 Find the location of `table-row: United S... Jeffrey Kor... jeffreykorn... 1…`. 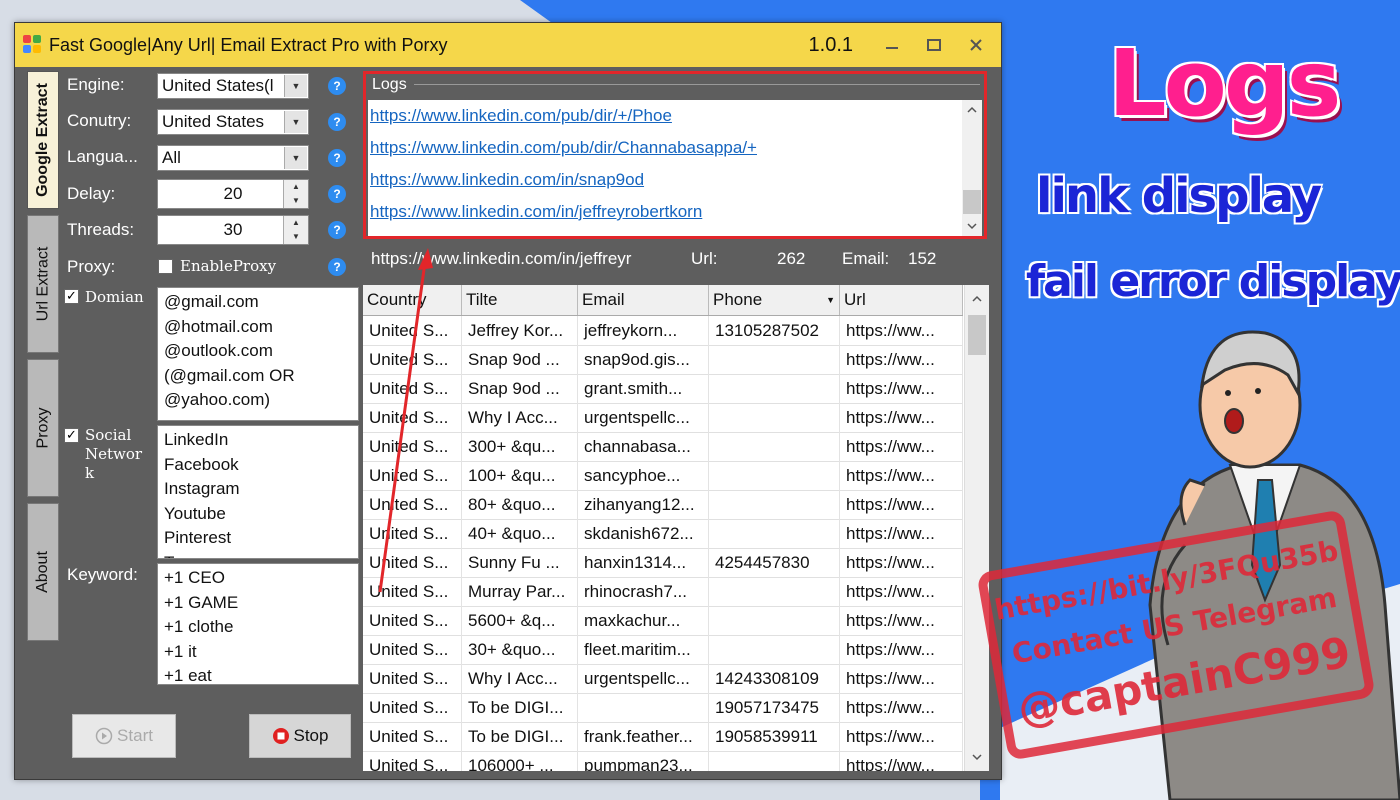

table-row: United S... Jeffrey Kor... jeffreykorn... 1… is located at coordinates (663, 331).